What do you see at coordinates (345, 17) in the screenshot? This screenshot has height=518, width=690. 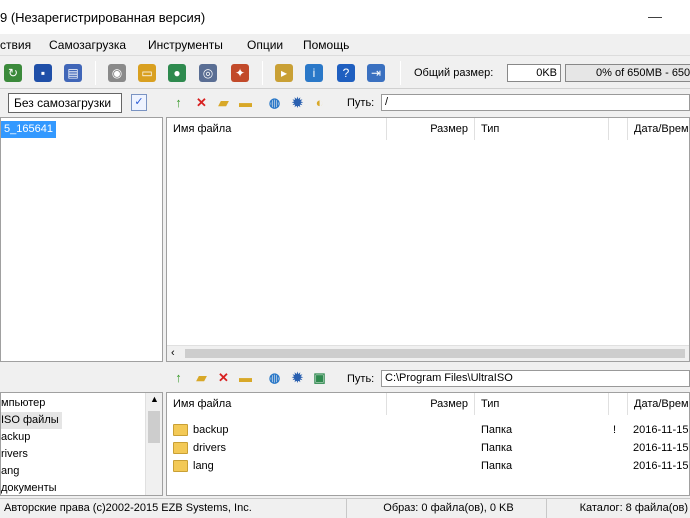 I see `title-bar: 9 (Незарегистрированная версия) —` at bounding box center [345, 17].